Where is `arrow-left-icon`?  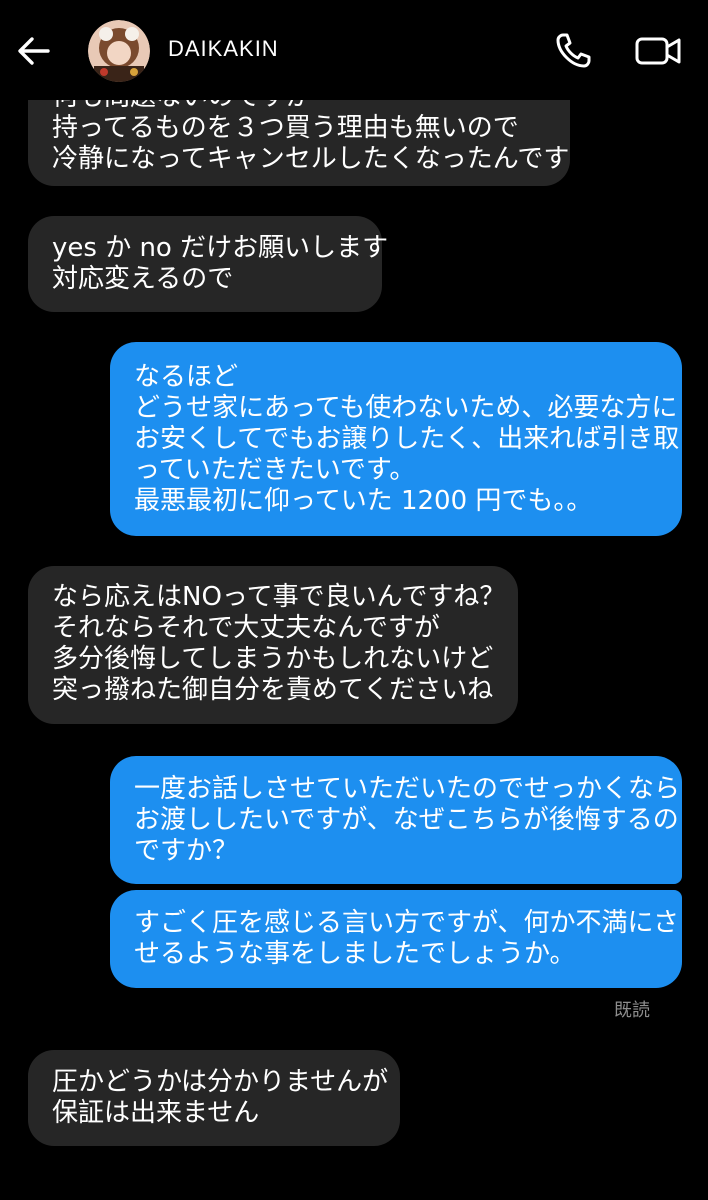 arrow-left-icon is located at coordinates (34, 51).